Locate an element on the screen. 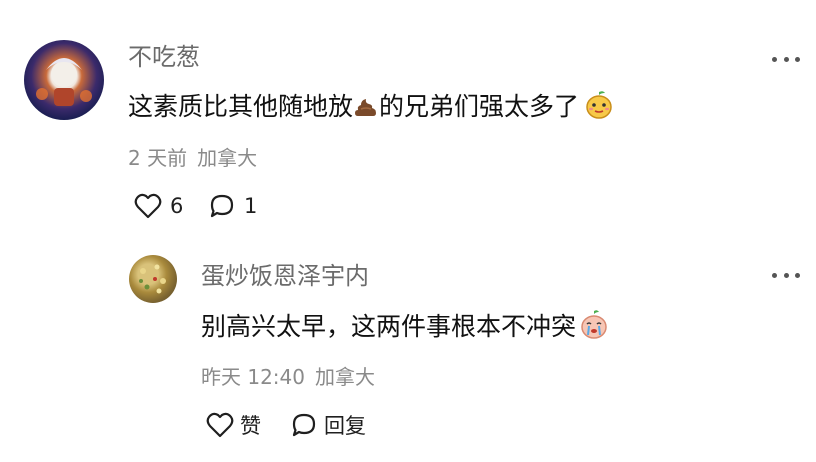 This screenshot has height=462, width=816. more-options-icon is located at coordinates (786, 59).